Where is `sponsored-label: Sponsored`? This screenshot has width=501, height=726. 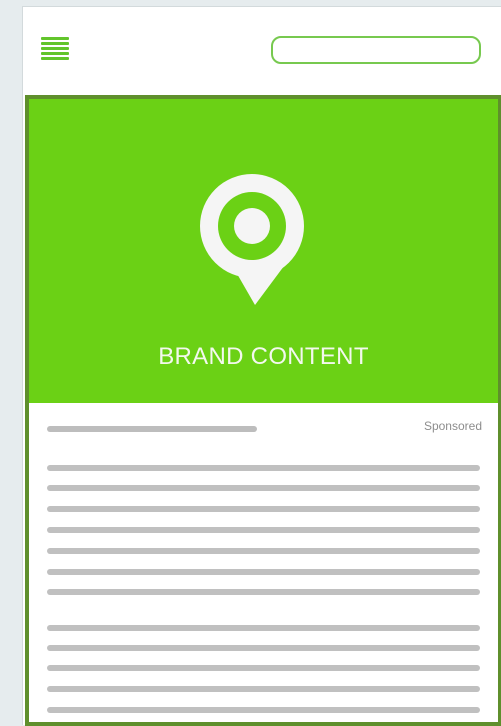 sponsored-label: Sponsored is located at coordinates (452, 426).